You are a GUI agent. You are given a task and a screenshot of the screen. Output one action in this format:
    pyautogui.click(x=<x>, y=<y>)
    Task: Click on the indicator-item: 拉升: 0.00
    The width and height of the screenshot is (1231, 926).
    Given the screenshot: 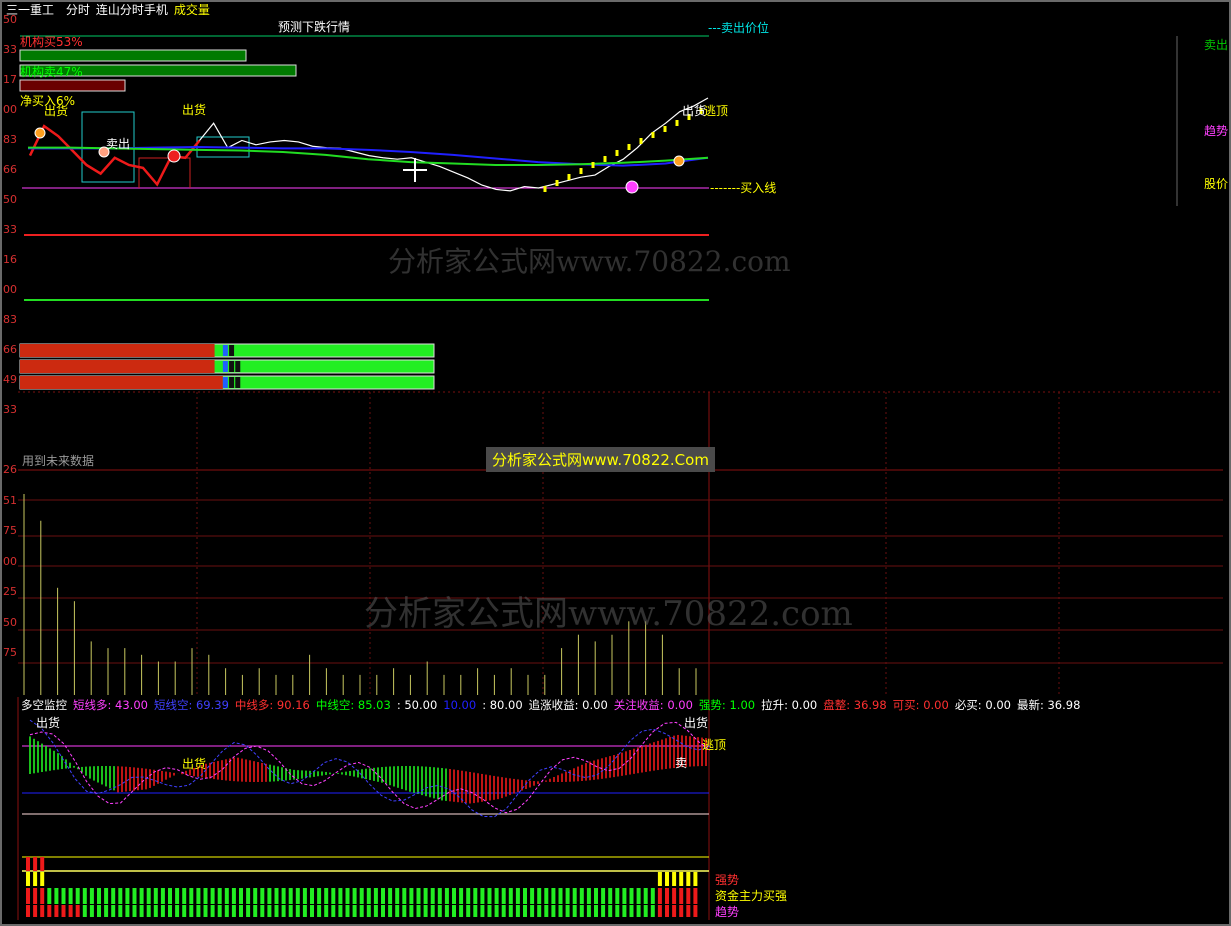 What is the action you would take?
    pyautogui.click(x=789, y=705)
    